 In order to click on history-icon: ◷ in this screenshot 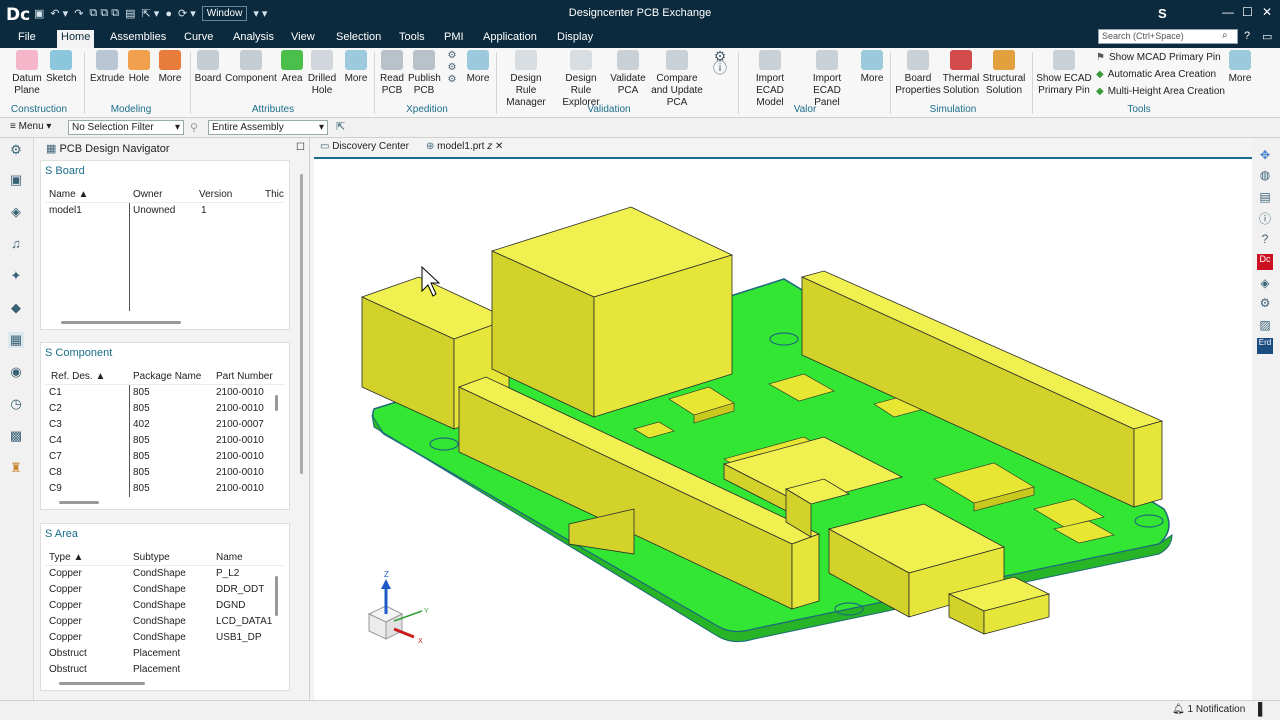, I will do `click(16, 404)`.